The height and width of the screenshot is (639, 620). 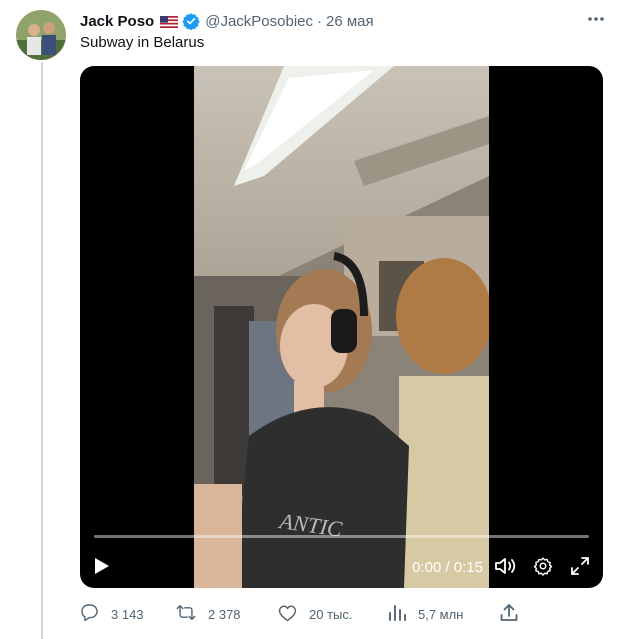 I want to click on views-button: 5,7 млн, so click(x=425, y=614).